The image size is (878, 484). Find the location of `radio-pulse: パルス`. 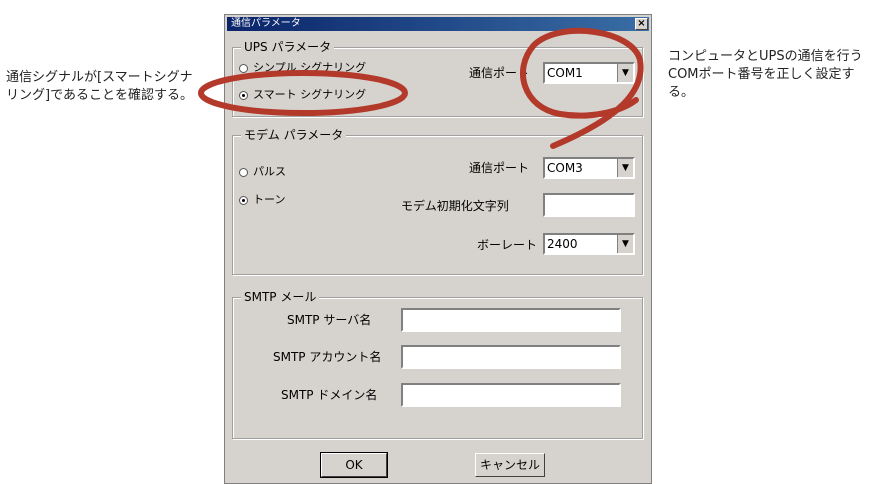

radio-pulse: パルス is located at coordinates (262, 172).